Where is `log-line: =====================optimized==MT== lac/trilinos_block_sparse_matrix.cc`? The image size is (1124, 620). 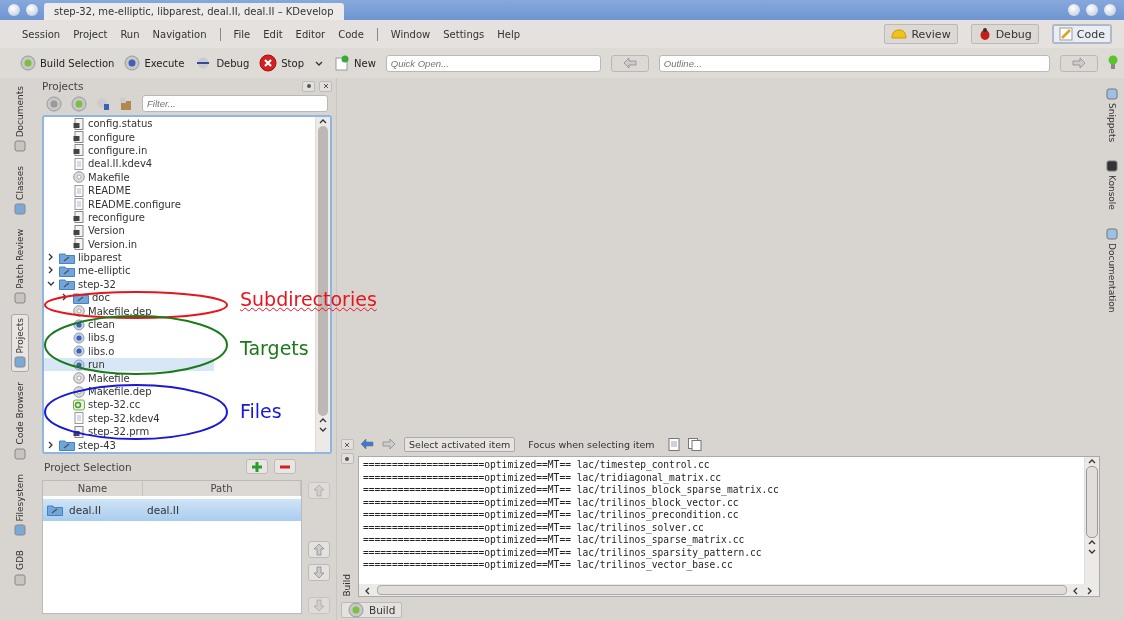 log-line: =====================optimized==MT== lac/trilinos_block_sparse_matrix.cc is located at coordinates (571, 490).